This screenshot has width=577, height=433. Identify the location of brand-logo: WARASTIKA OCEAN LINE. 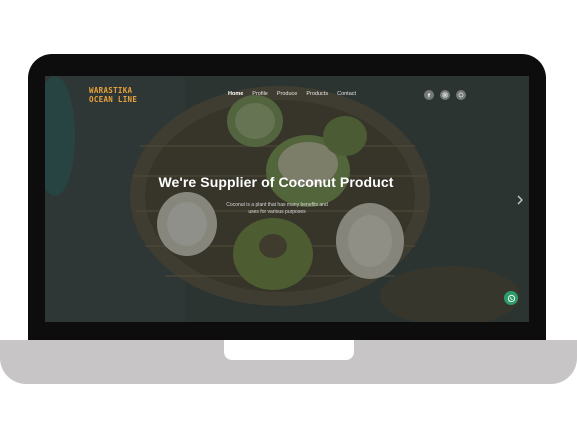
(113, 95).